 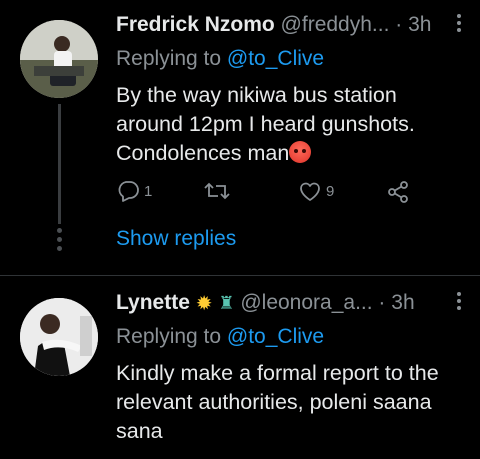 I want to click on retweet-button, so click(x=219, y=191).